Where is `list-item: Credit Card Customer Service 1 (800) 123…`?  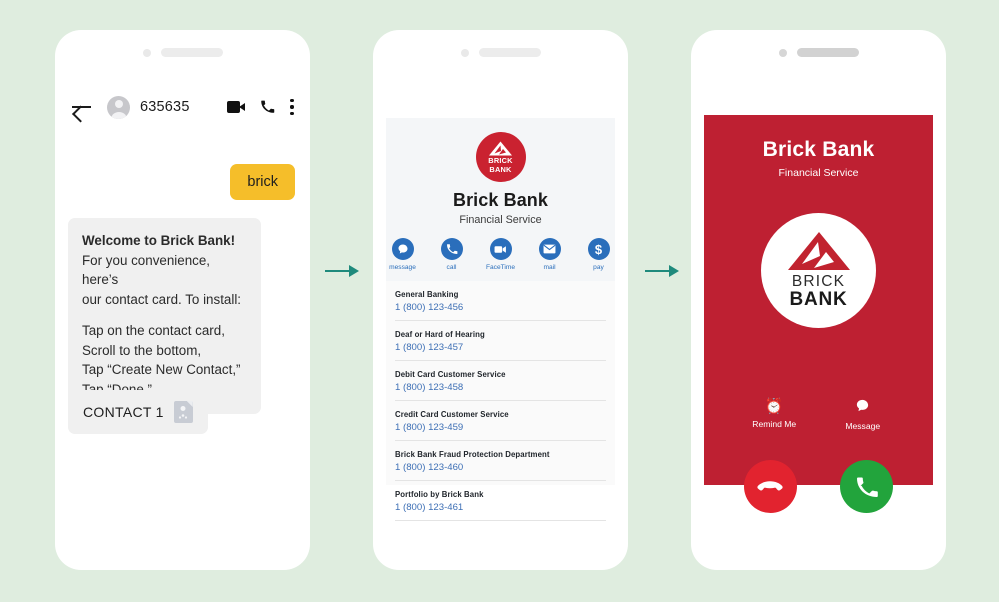 list-item: Credit Card Customer Service 1 (800) 123… is located at coordinates (500, 421).